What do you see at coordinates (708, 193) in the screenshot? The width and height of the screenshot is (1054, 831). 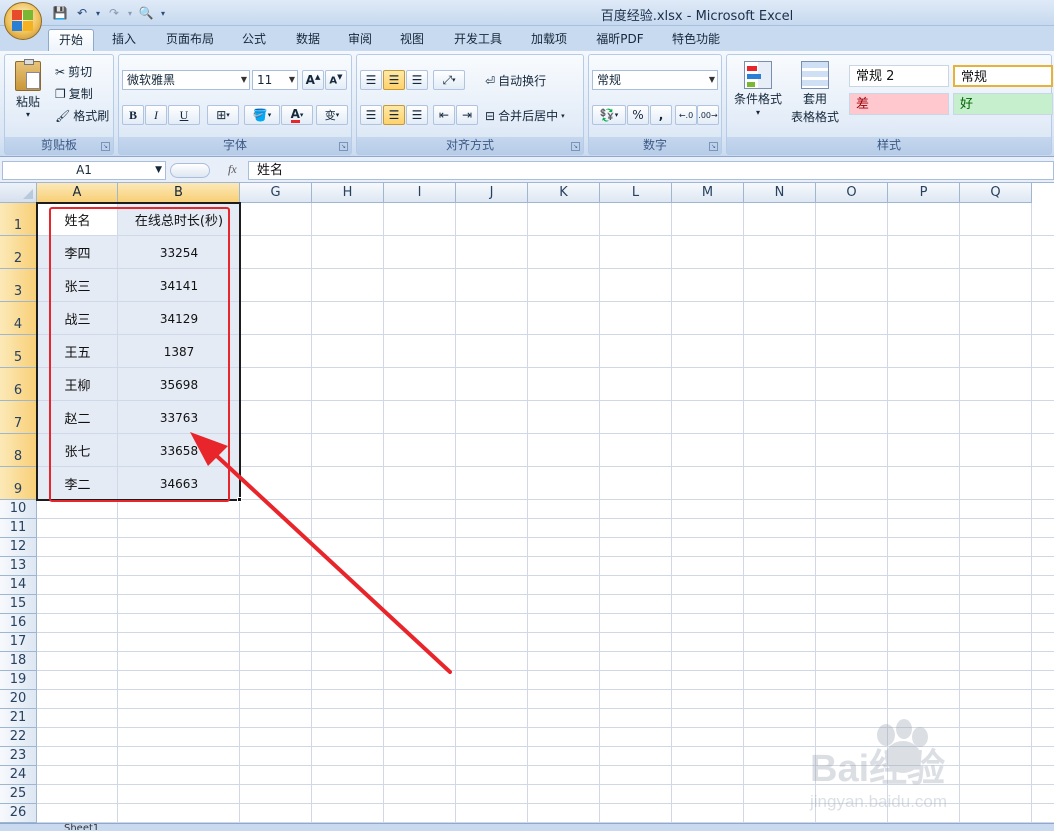 I see `column-header: M` at bounding box center [708, 193].